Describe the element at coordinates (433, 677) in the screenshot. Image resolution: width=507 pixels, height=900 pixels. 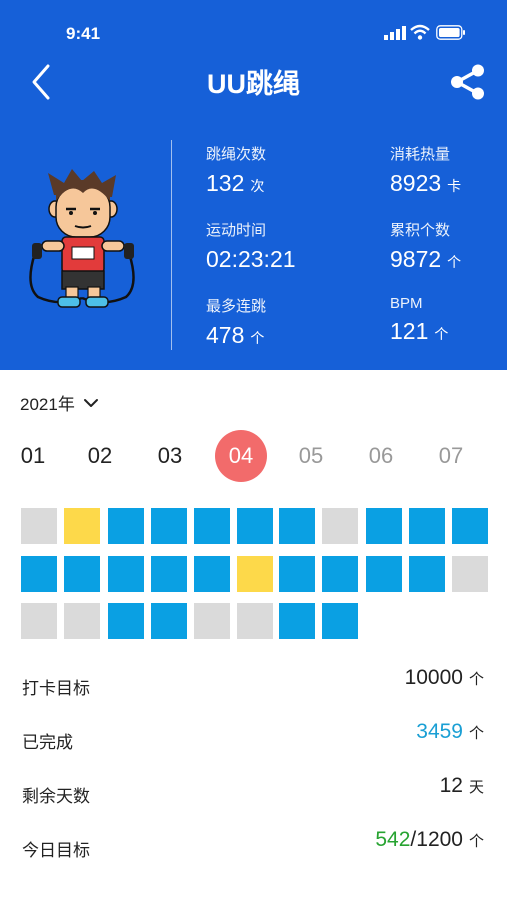
I see `goal-value: 10000` at that location.